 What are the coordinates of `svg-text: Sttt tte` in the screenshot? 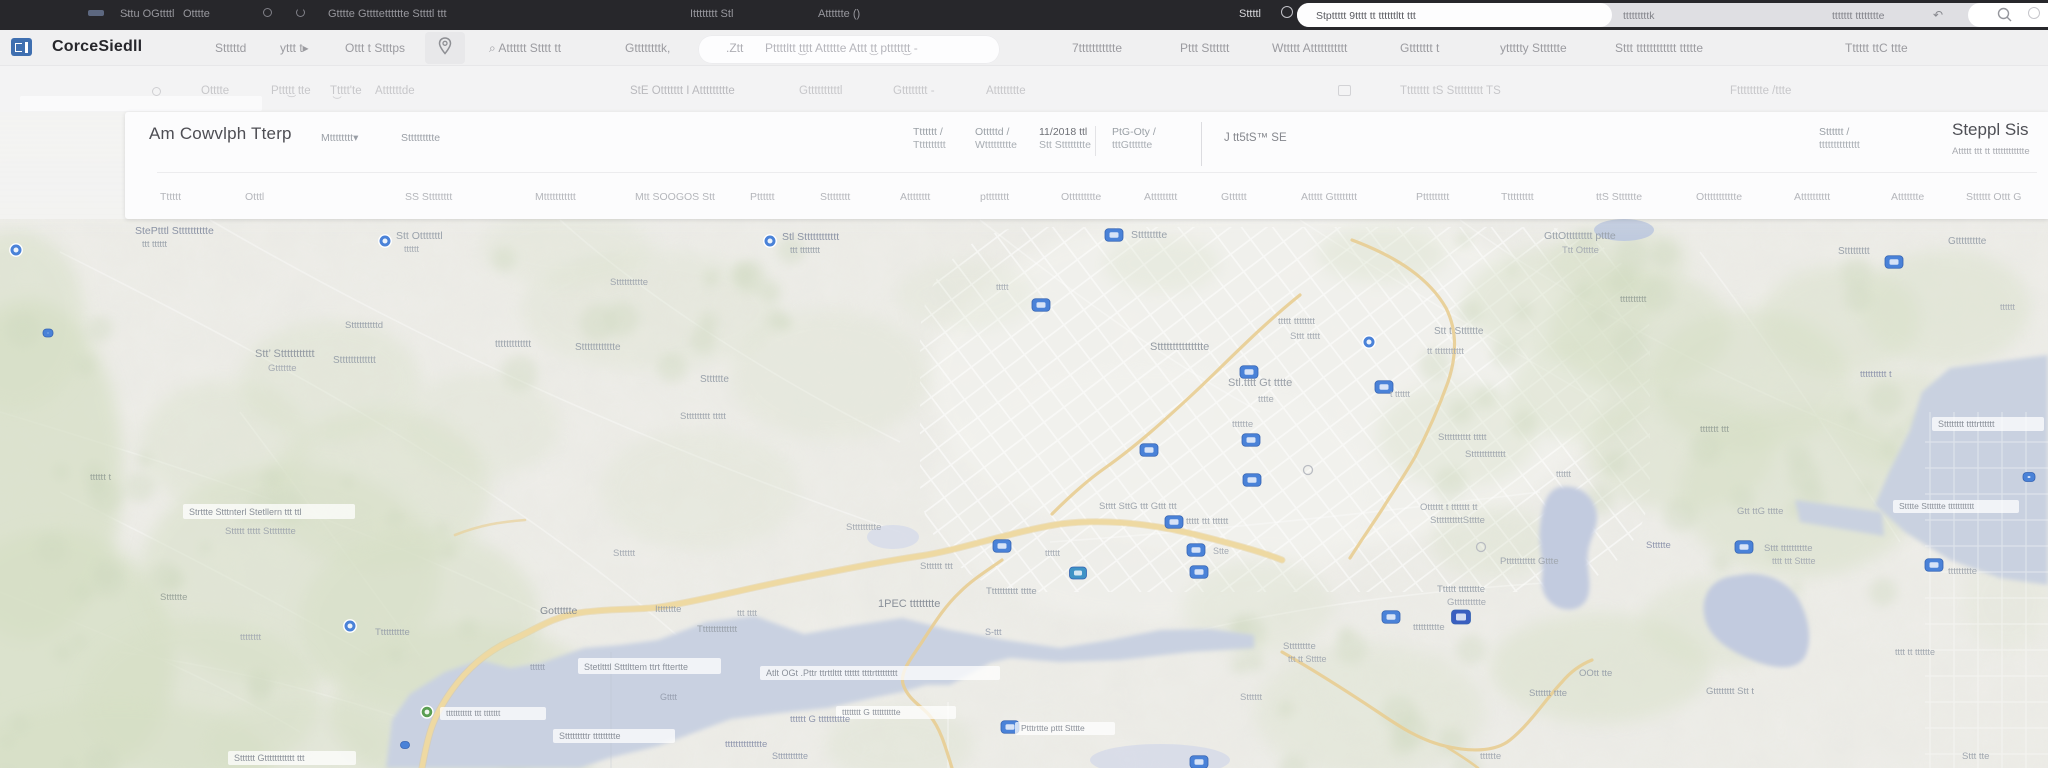 It's located at (1975, 756).